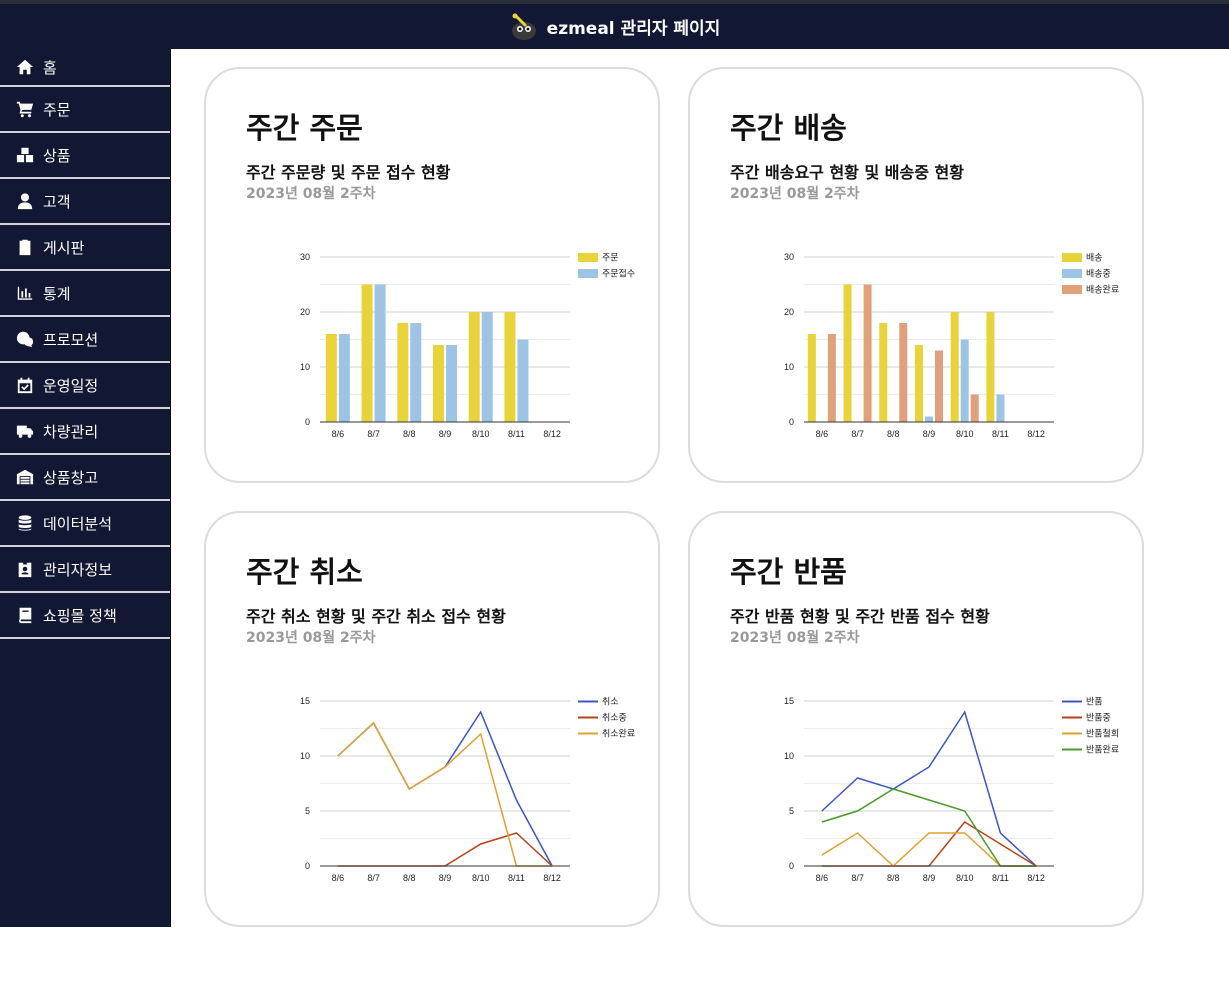  What do you see at coordinates (57, 201) in the screenshot?
I see `sidebar-item-label: 고객` at bounding box center [57, 201].